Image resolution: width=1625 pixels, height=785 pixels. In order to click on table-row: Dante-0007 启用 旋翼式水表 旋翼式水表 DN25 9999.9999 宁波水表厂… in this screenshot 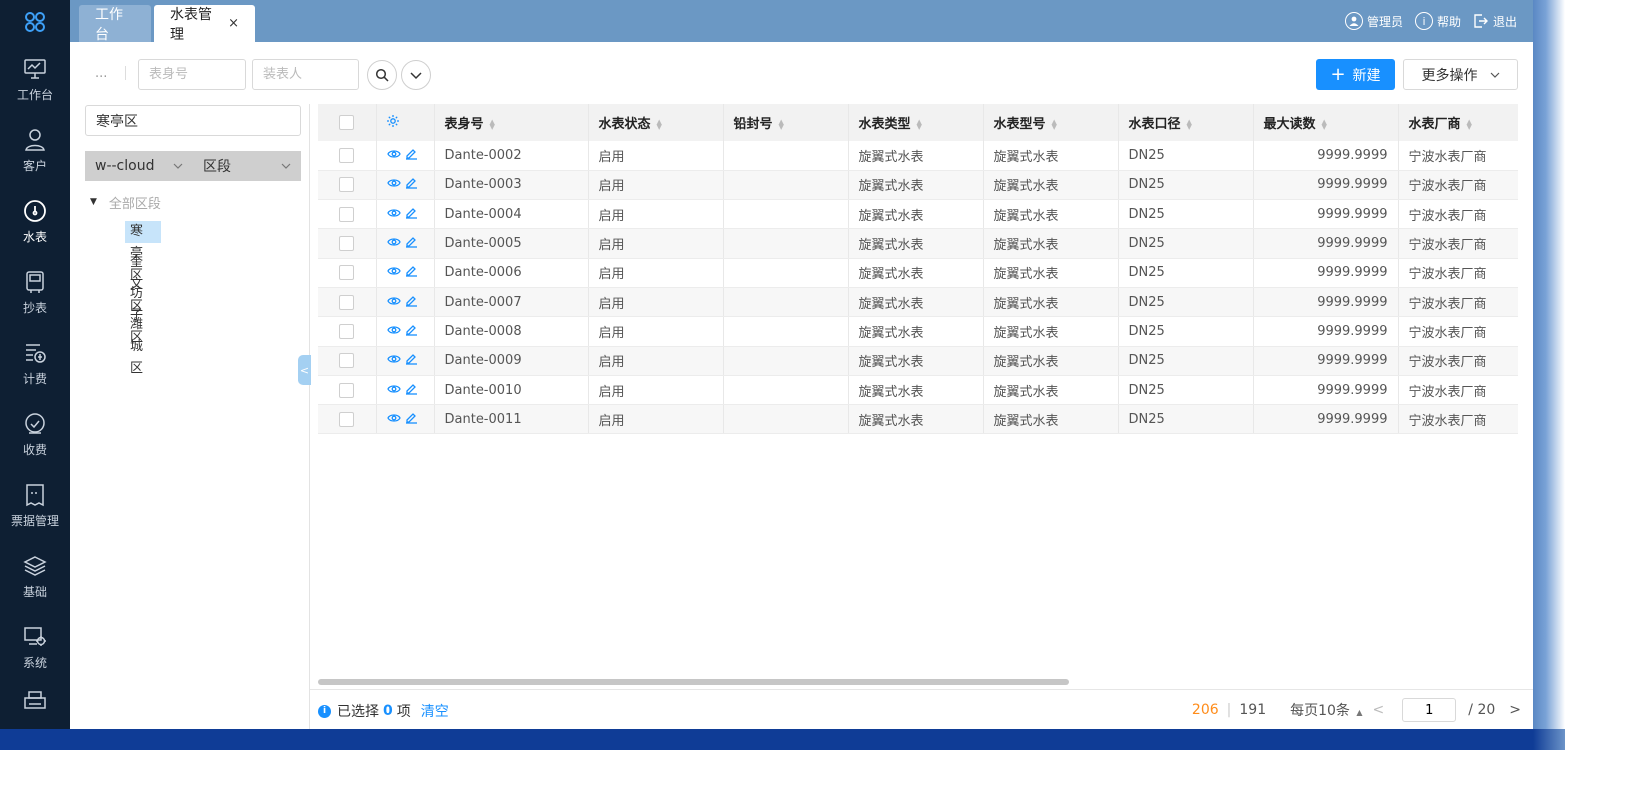, I will do `click(918, 302)`.